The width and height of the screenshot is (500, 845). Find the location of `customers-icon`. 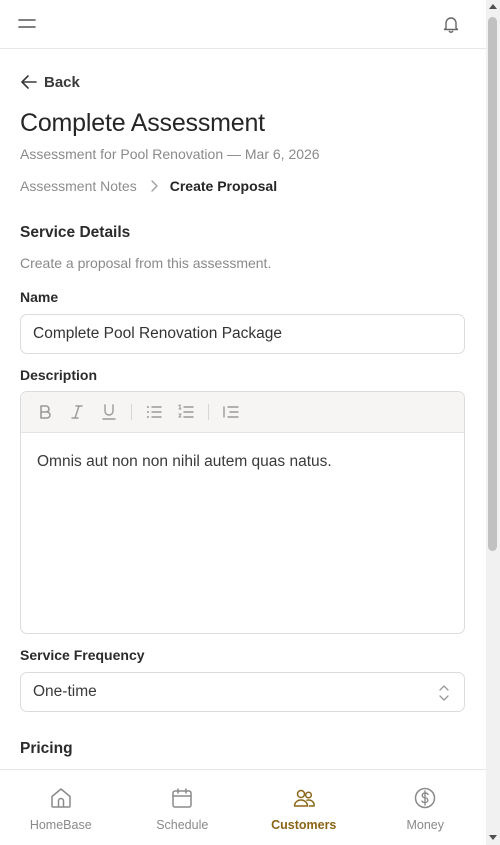

customers-icon is located at coordinates (304, 798).